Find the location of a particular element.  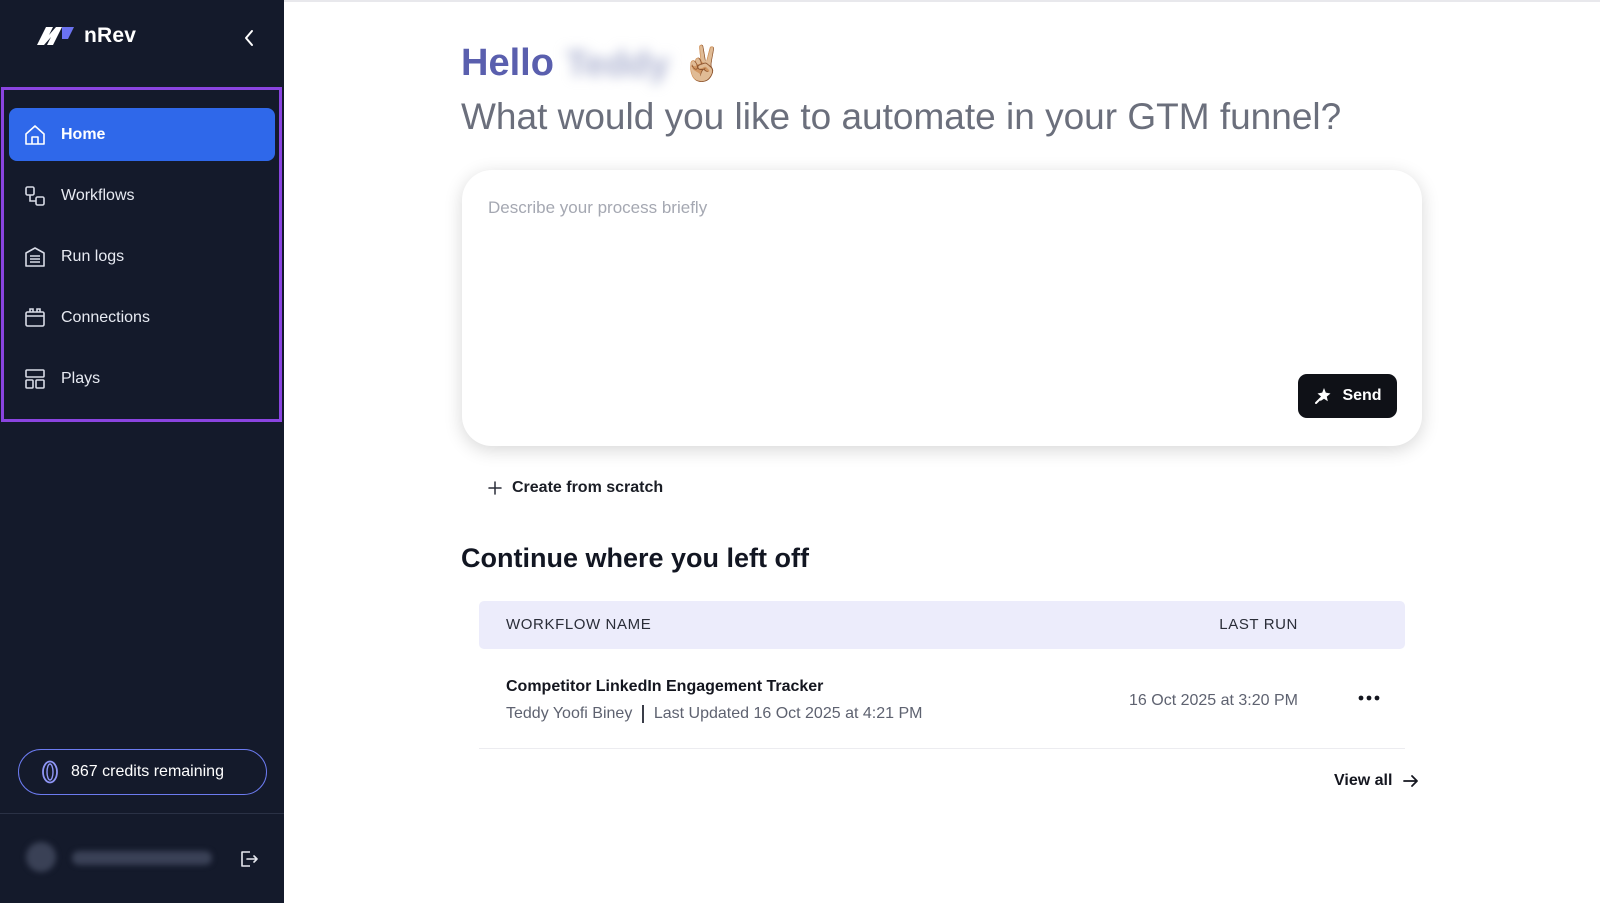

greeting: Hello Teddy ✌🏼 is located at coordinates (592, 63).